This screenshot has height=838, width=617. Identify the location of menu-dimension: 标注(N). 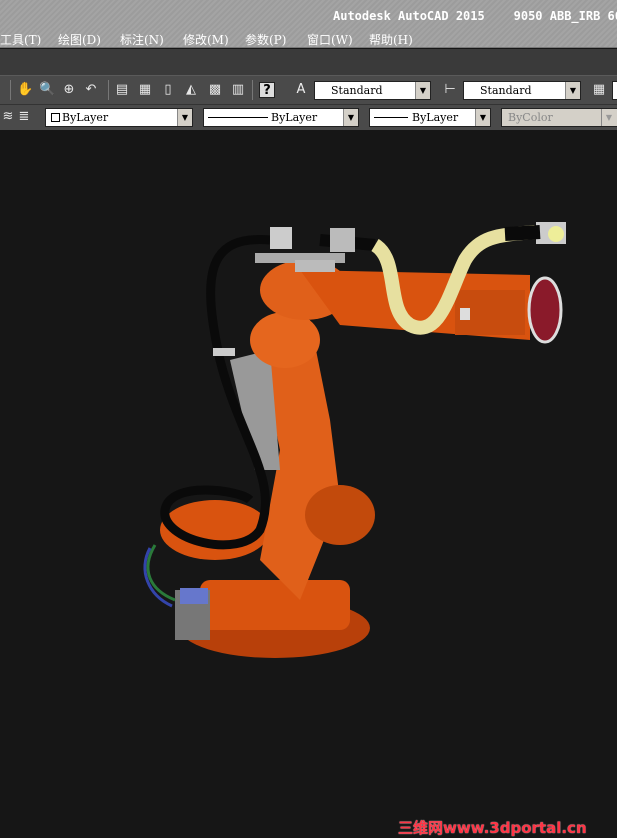
(142, 39).